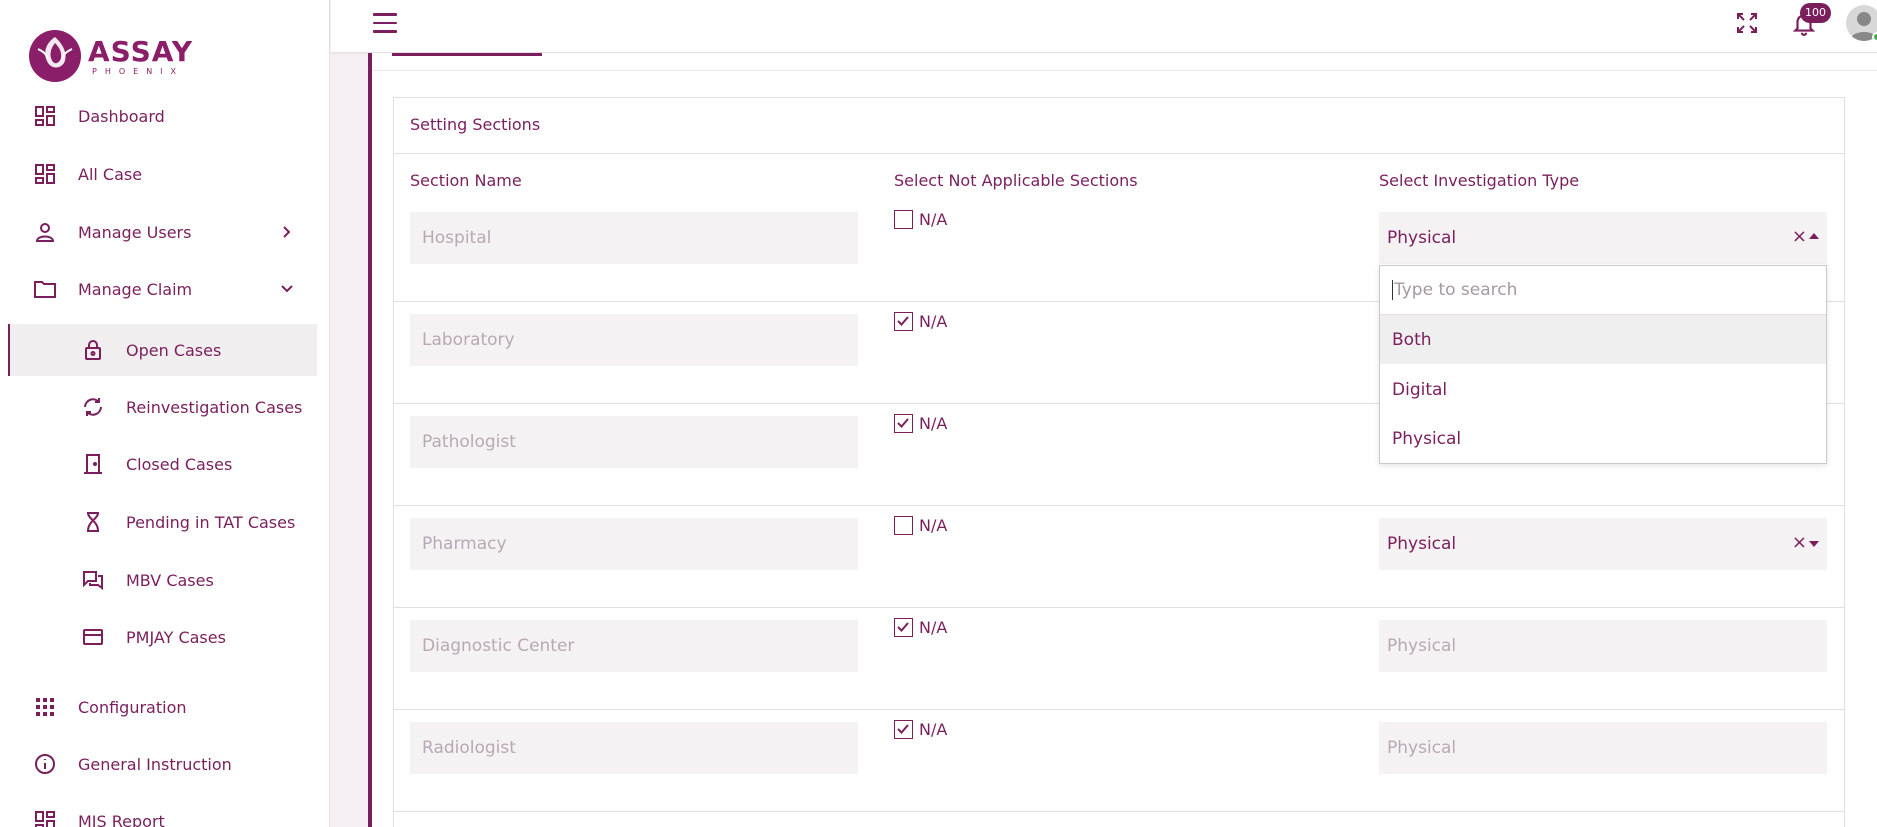 This screenshot has height=827, width=1877. What do you see at coordinates (1603, 438) in the screenshot?
I see `dropdown-option-physical: Physical` at bounding box center [1603, 438].